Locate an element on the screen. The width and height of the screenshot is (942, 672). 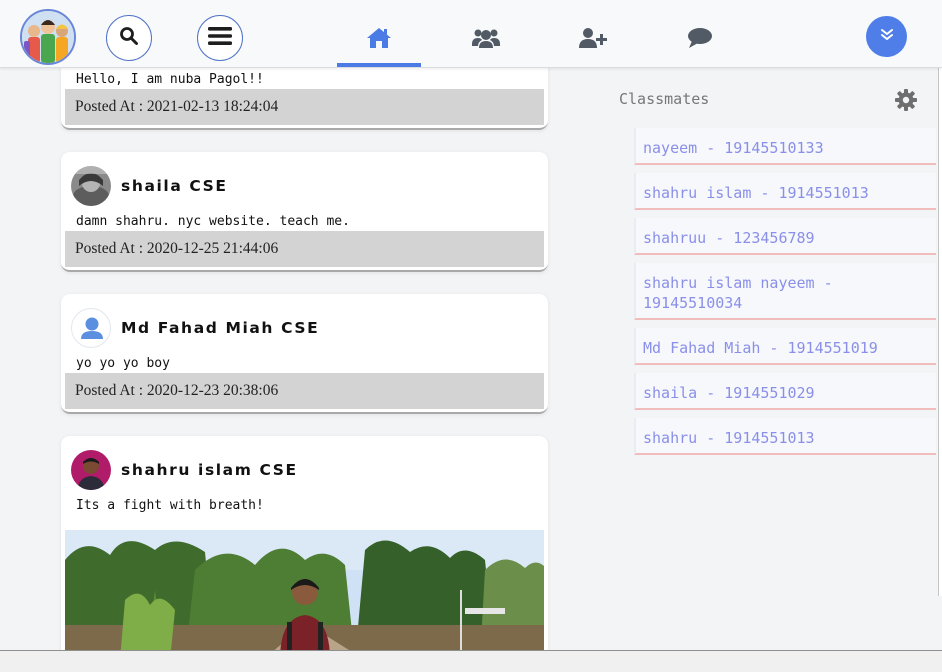
classmate-item: shahruu - 123456789 is located at coordinates (785, 236).